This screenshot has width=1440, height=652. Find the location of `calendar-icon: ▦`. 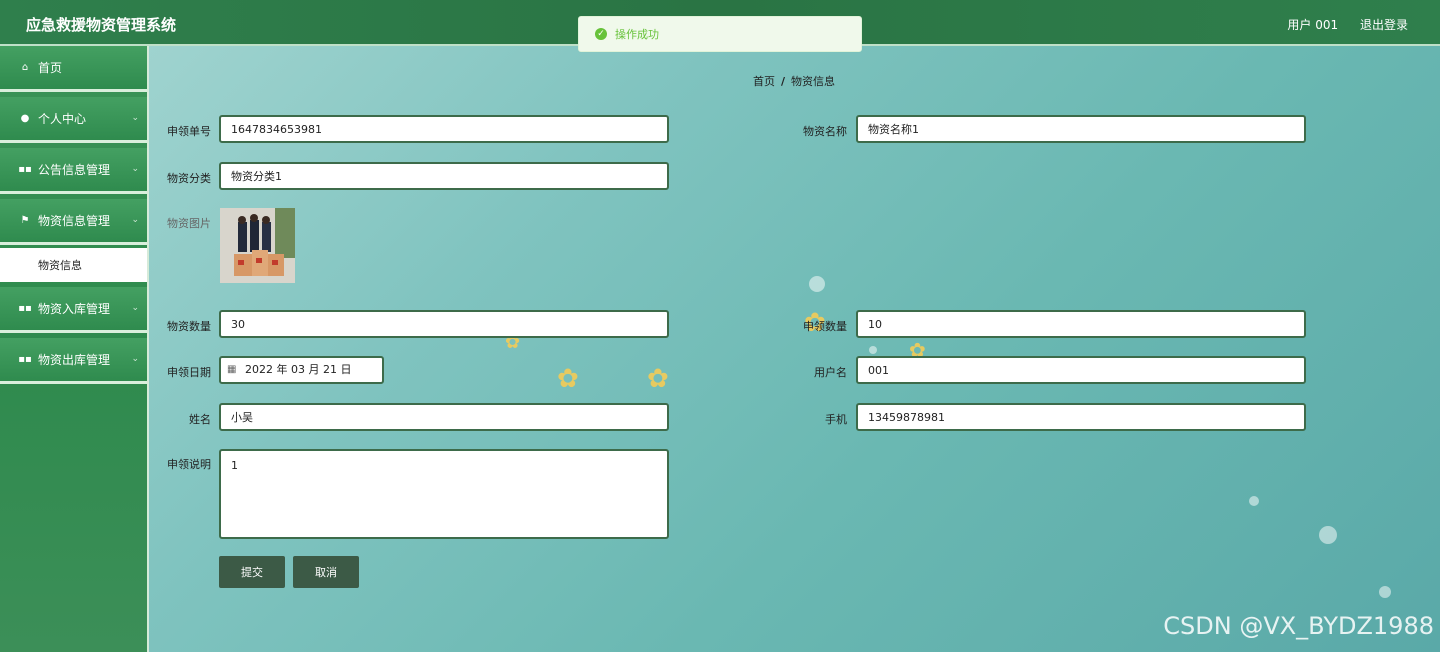

calendar-icon: ▦ is located at coordinates (232, 369).